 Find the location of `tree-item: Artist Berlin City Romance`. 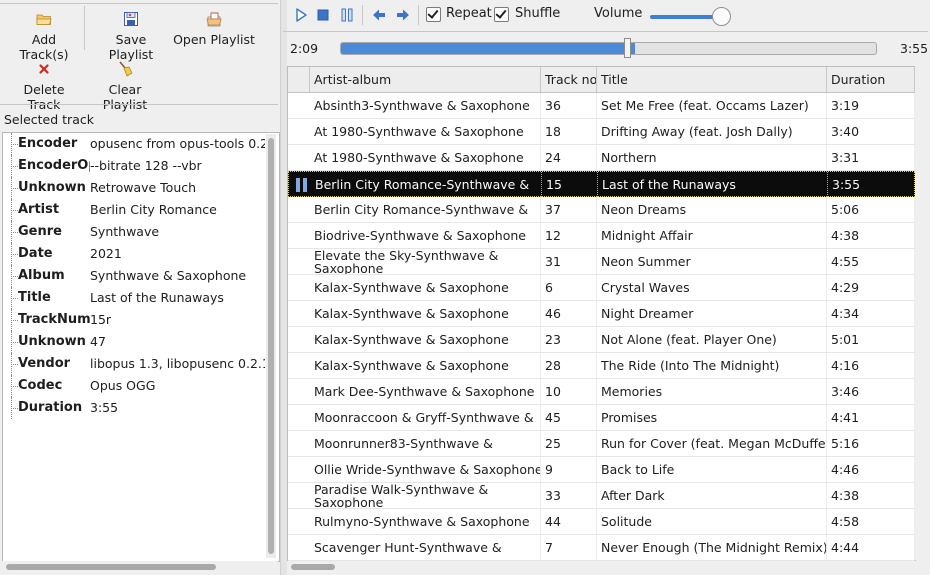

tree-item: Artist Berlin City Romance is located at coordinates (134, 210).